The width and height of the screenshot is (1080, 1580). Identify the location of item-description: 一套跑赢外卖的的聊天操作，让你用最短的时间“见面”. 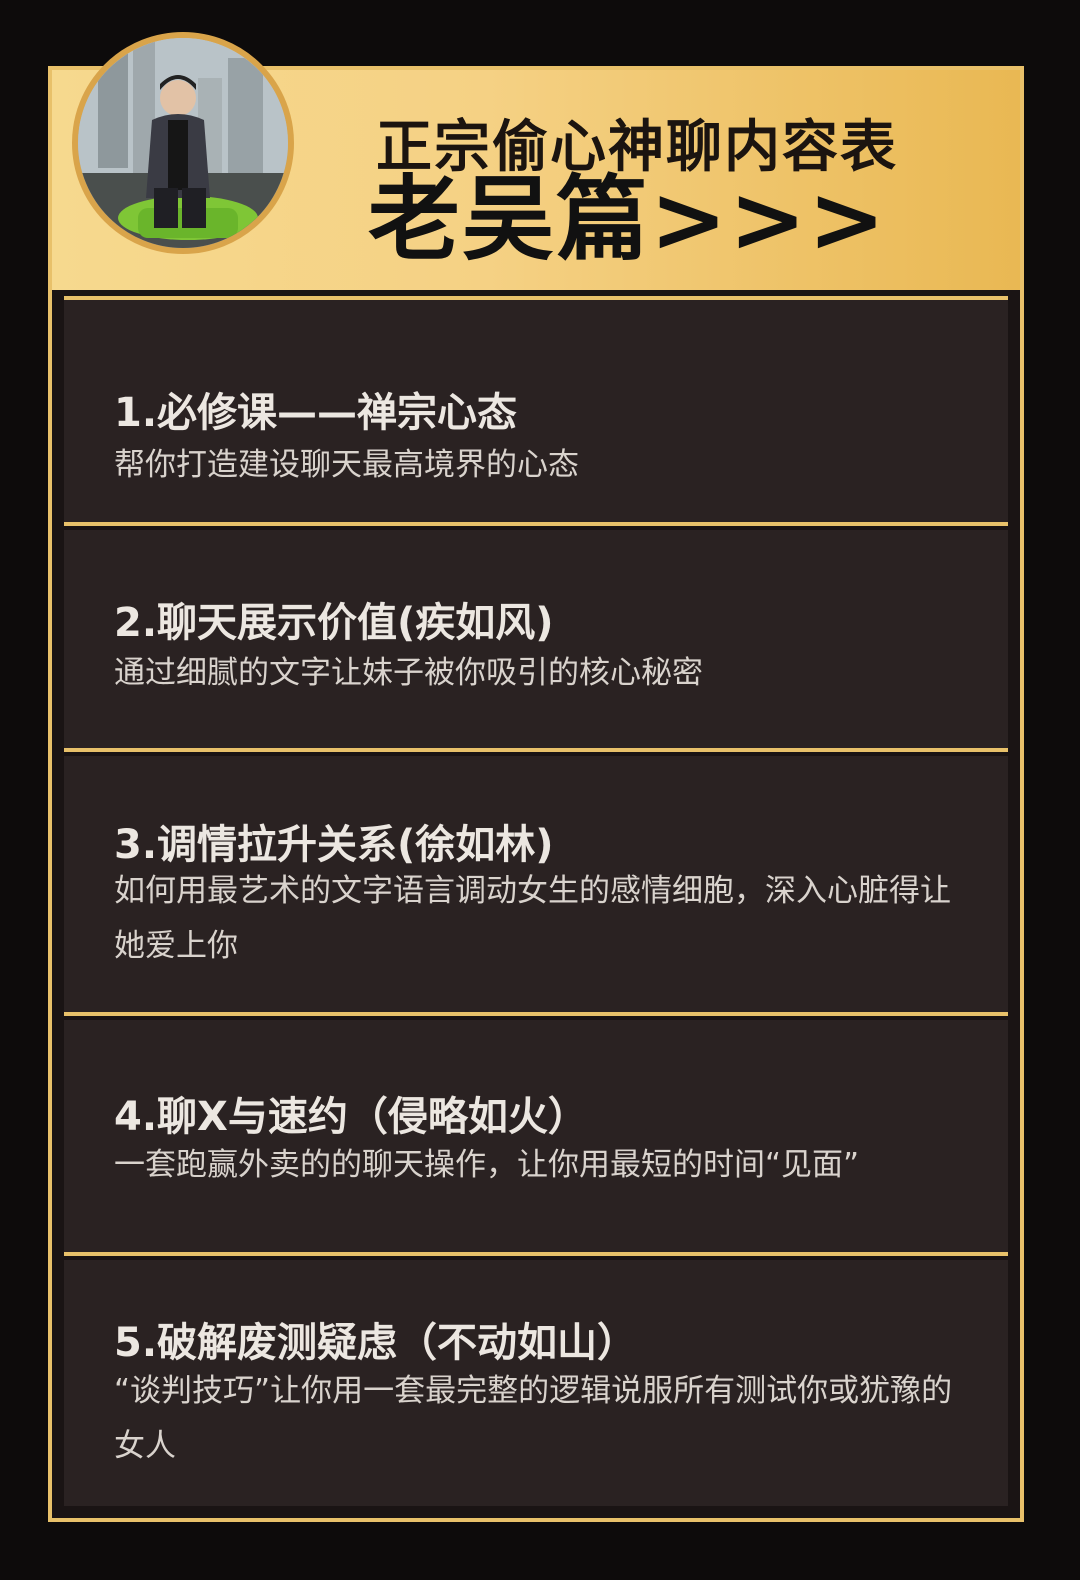
(487, 1165).